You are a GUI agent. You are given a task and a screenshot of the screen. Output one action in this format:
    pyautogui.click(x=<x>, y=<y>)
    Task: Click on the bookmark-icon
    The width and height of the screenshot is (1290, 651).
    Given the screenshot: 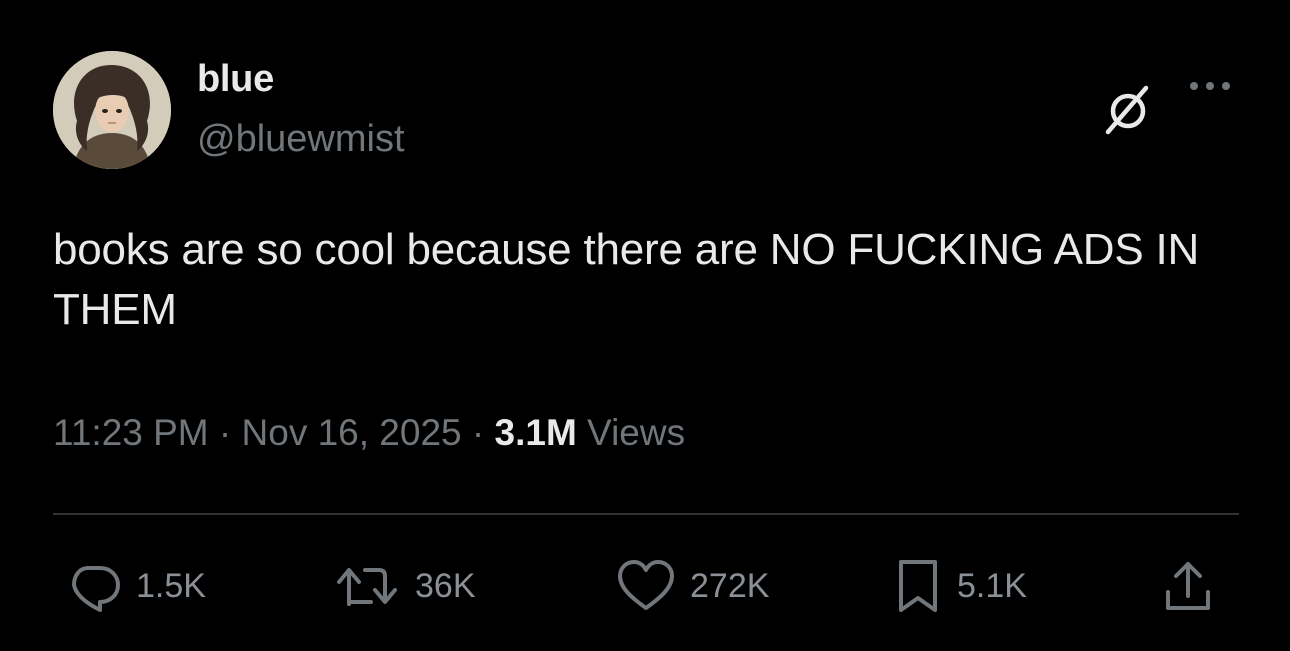 What is the action you would take?
    pyautogui.click(x=918, y=586)
    